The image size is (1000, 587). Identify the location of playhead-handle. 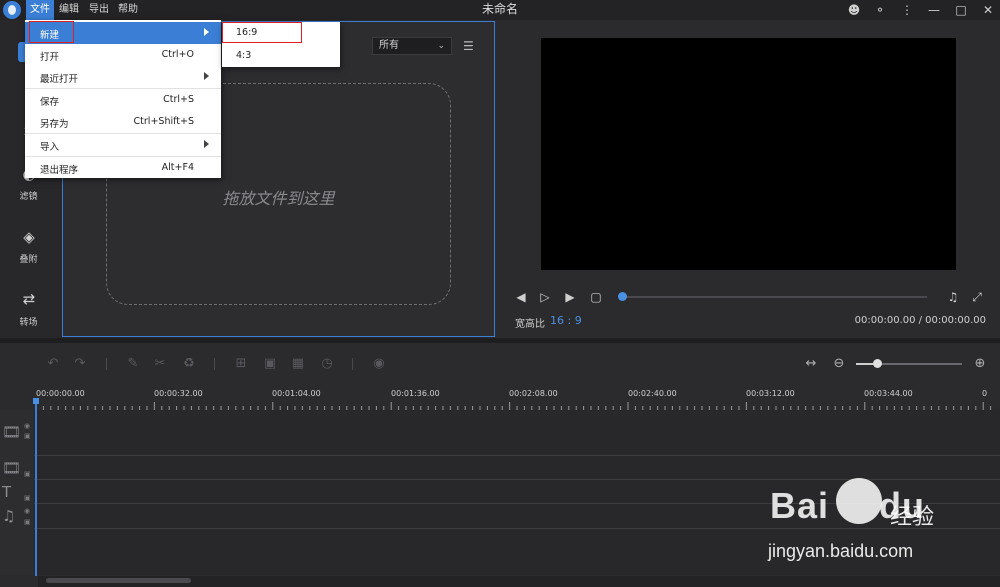
(36, 401).